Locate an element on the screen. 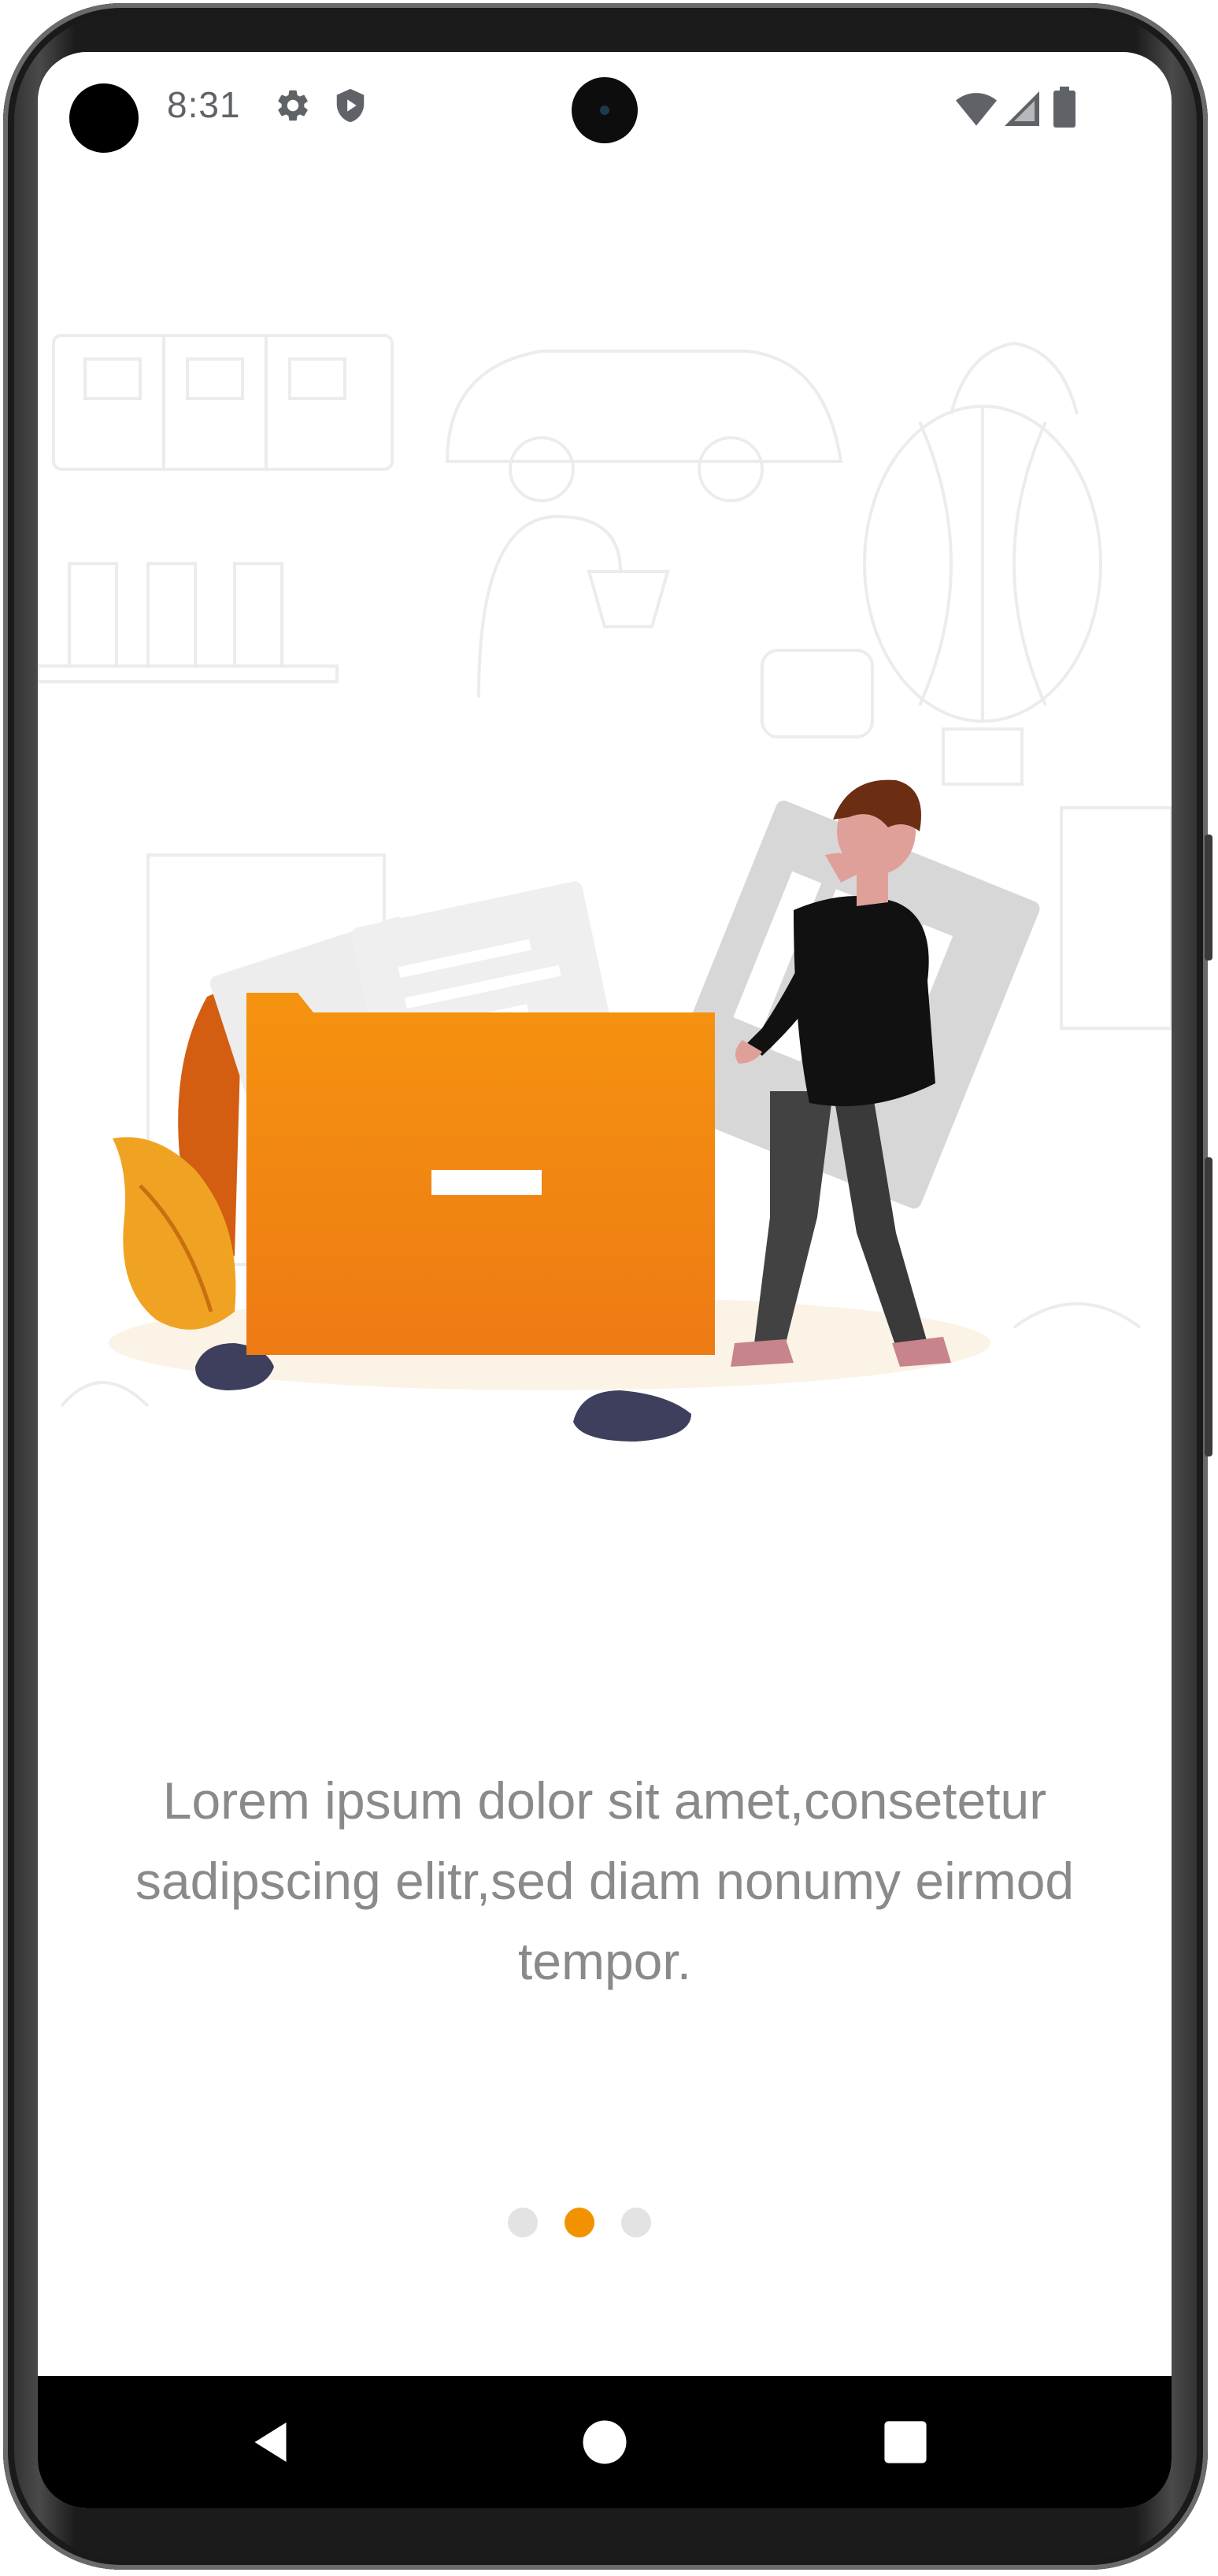 The height and width of the screenshot is (2576, 1218). recents-button is located at coordinates (905, 2442).